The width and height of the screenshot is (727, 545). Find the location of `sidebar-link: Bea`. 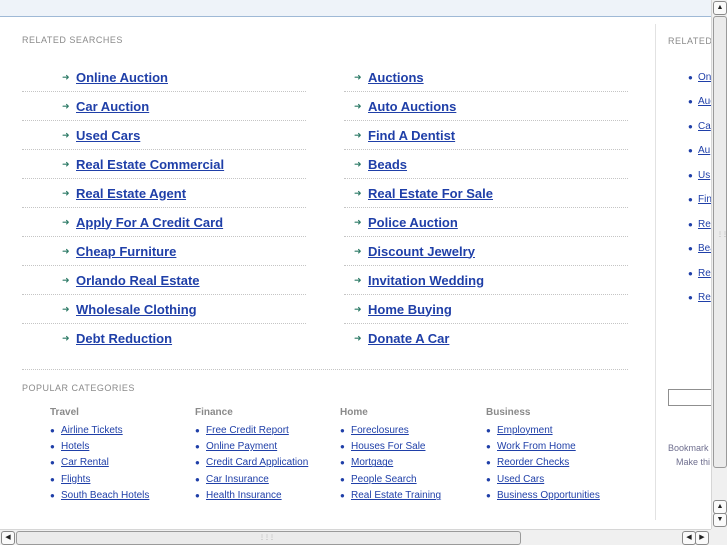

sidebar-link: Bea is located at coordinates (704, 248).